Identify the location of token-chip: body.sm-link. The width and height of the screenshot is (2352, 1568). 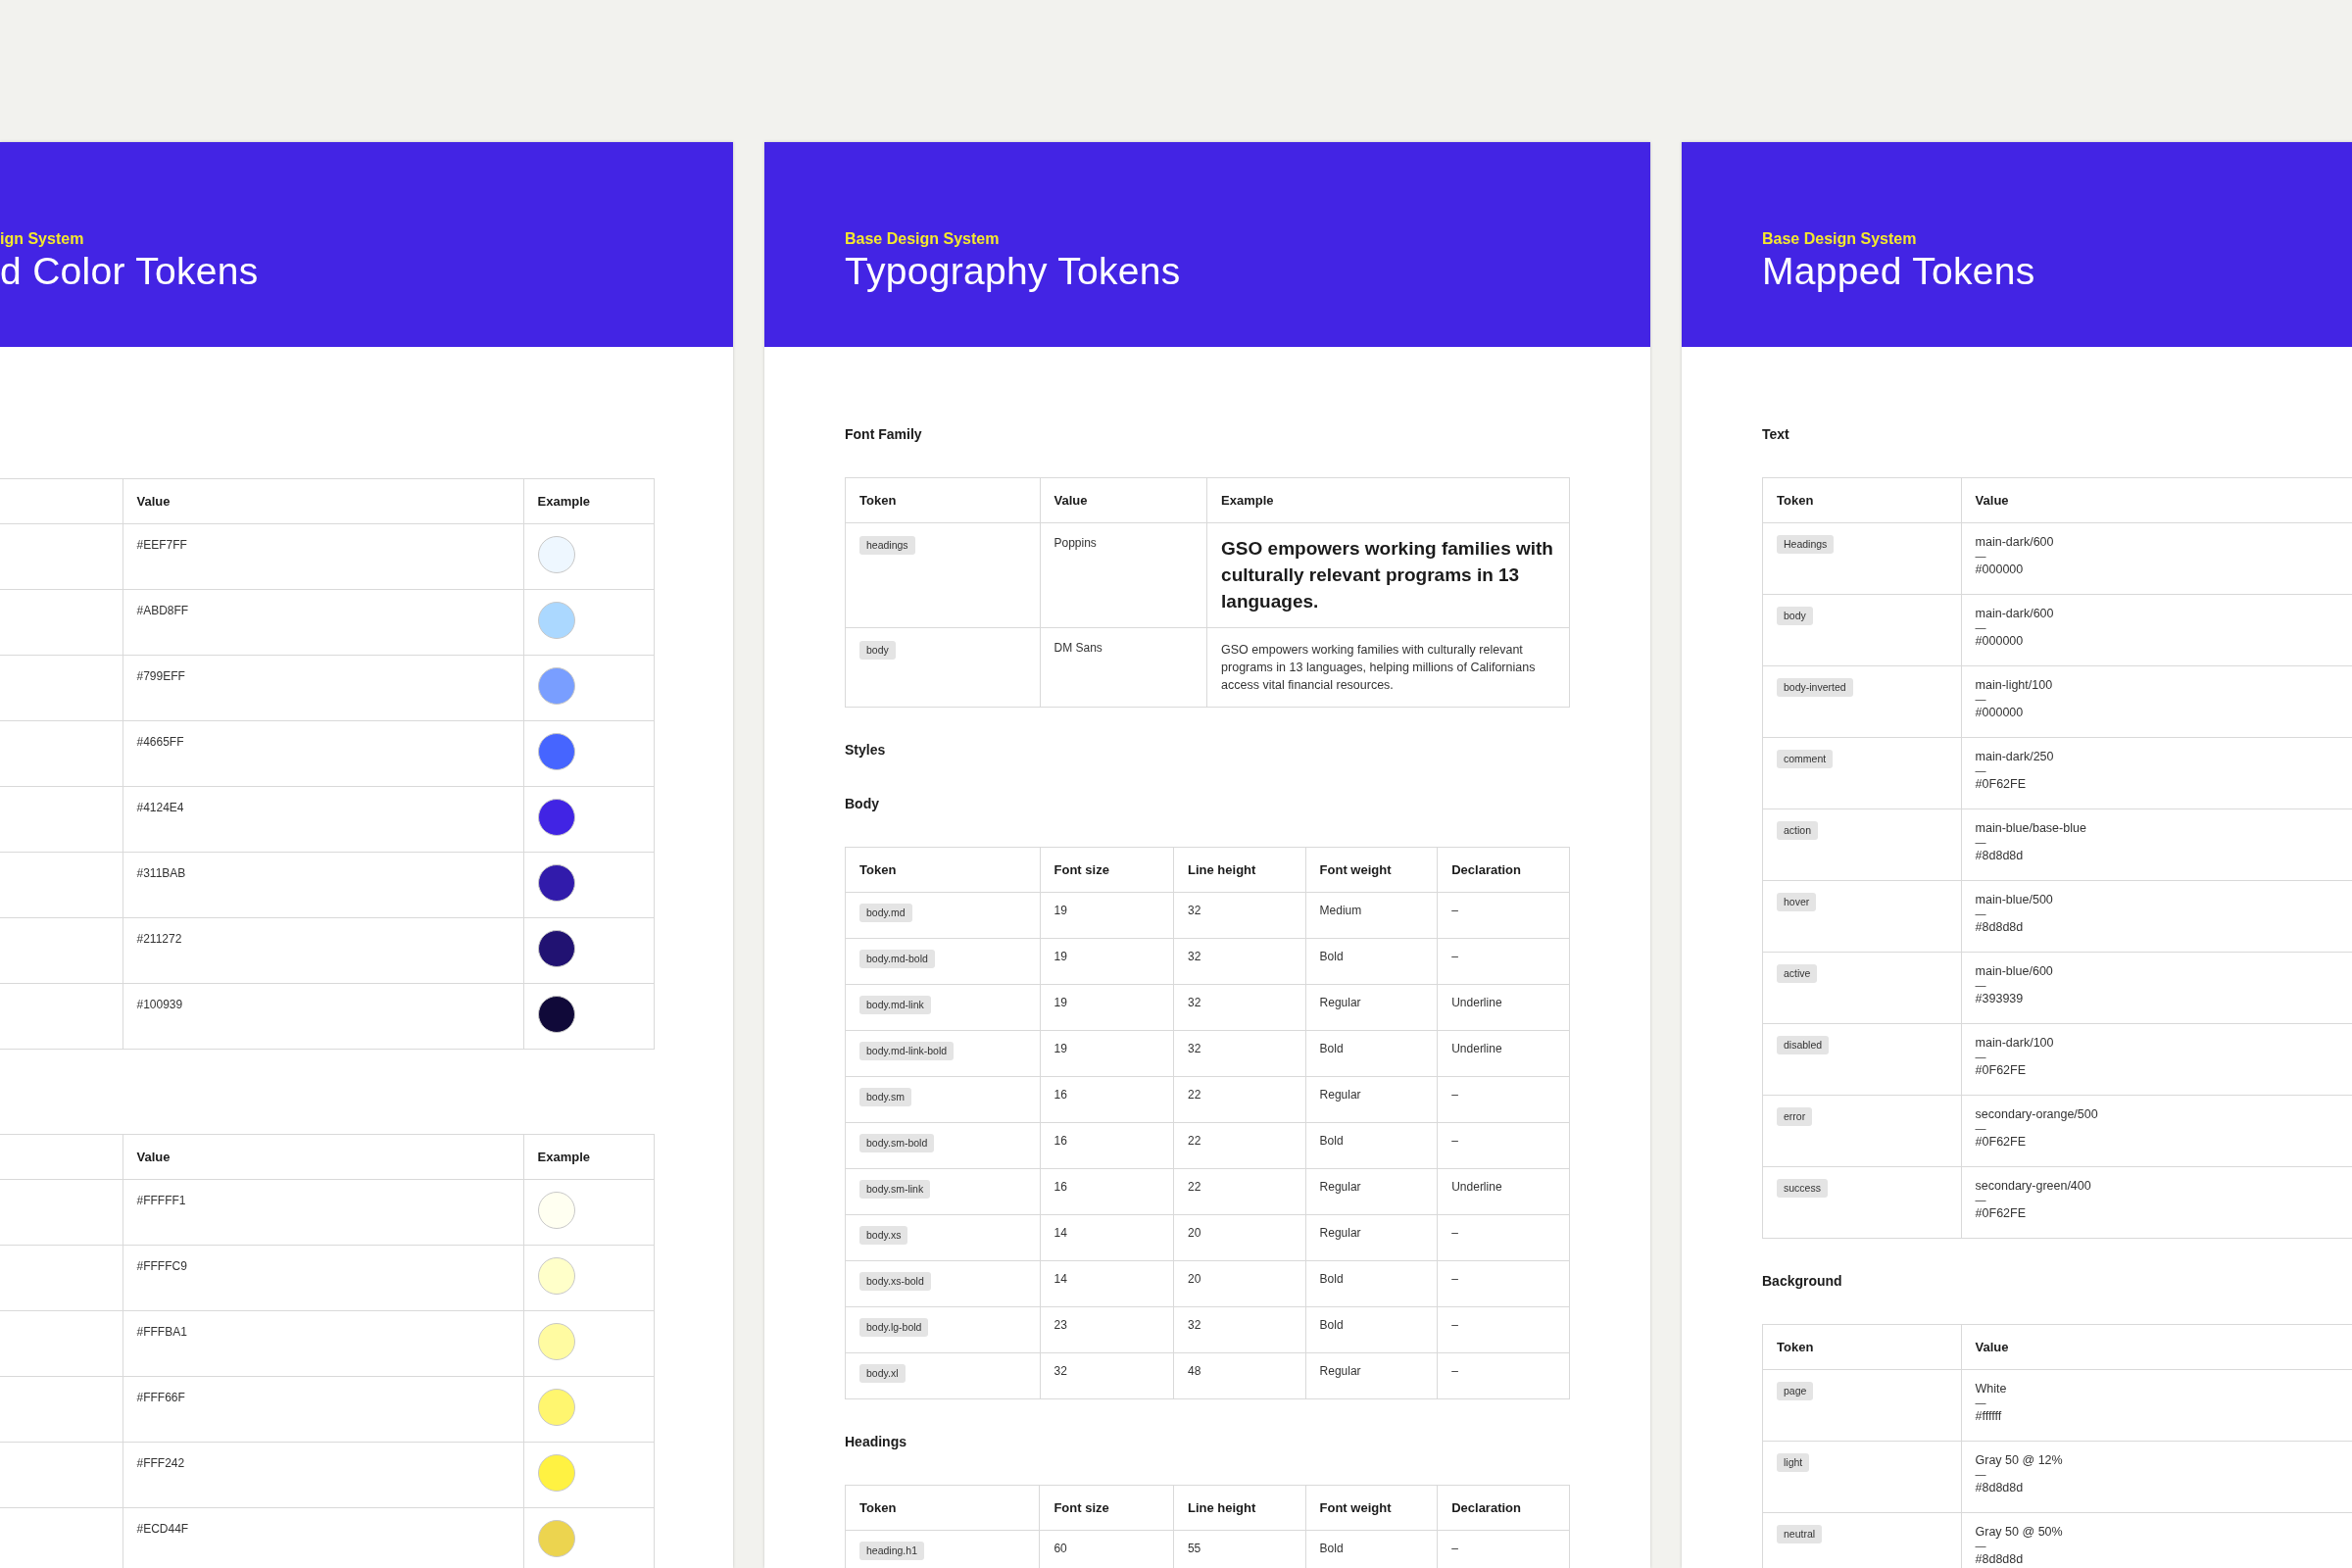
(895, 1189).